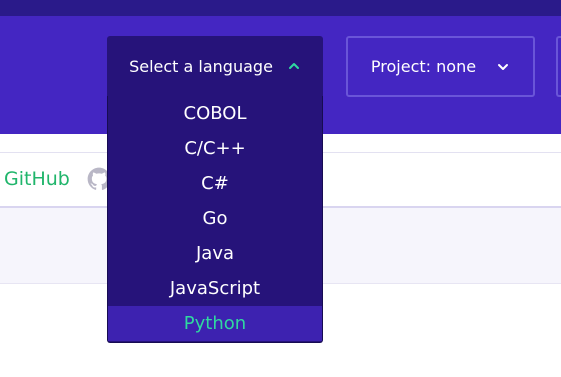 This screenshot has width=561, height=377. I want to click on language-option-go: Go, so click(215, 218).